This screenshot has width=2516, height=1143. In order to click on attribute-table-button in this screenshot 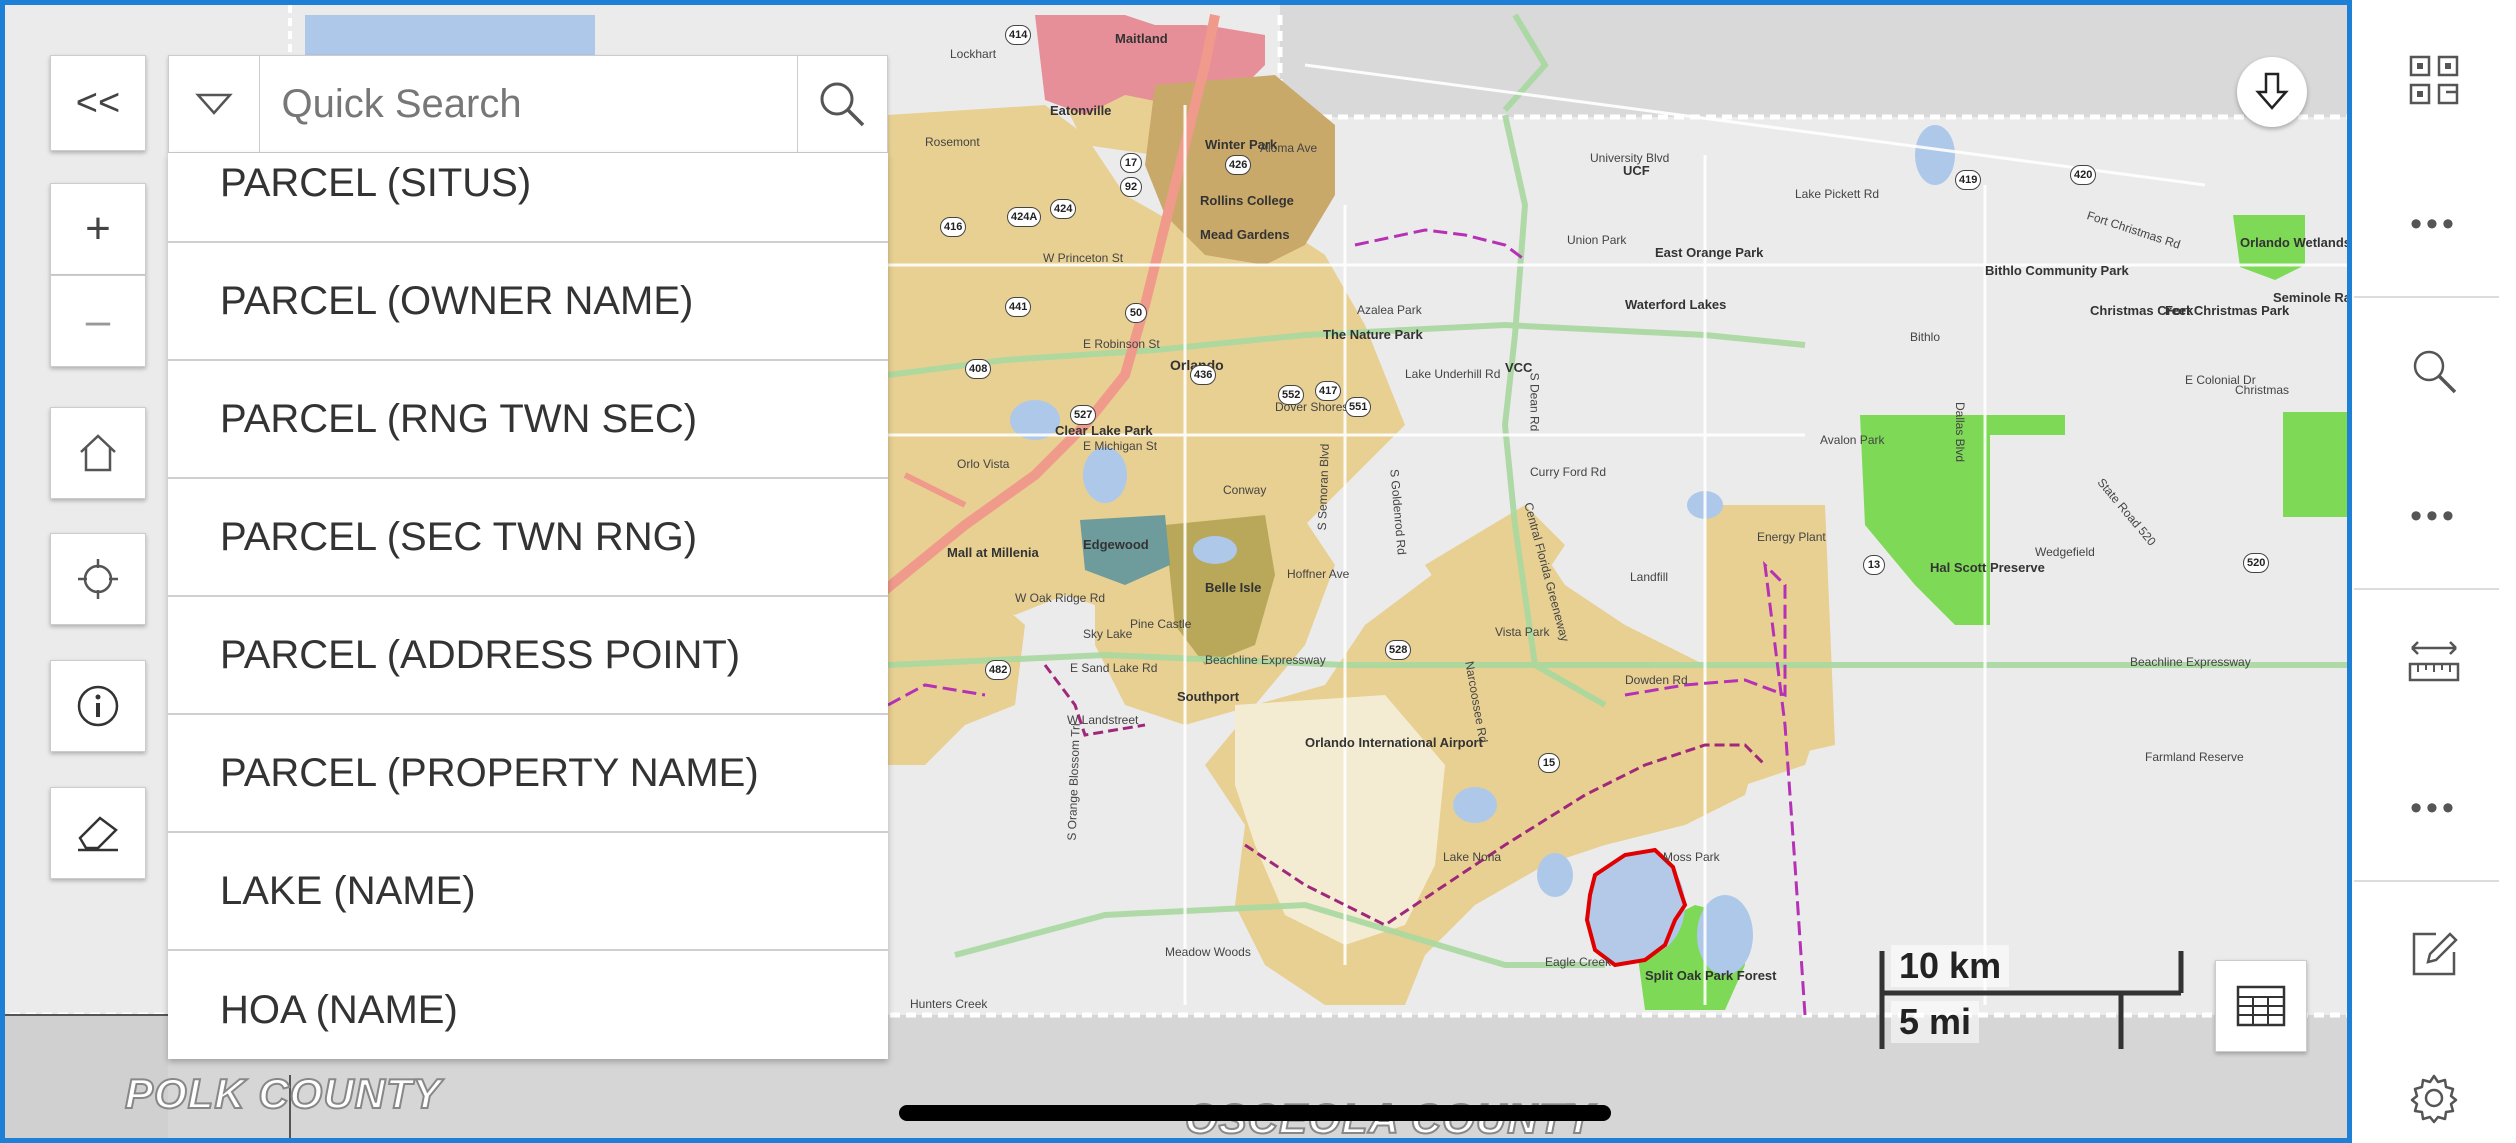, I will do `click(2261, 1006)`.